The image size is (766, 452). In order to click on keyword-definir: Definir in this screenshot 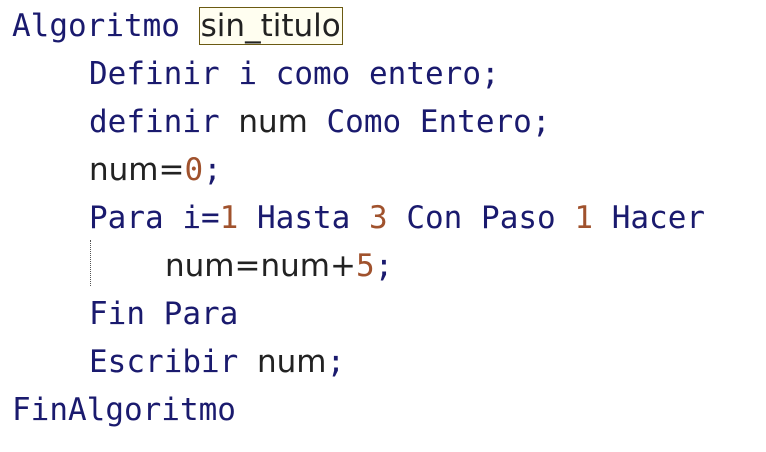, I will do `click(154, 74)`.